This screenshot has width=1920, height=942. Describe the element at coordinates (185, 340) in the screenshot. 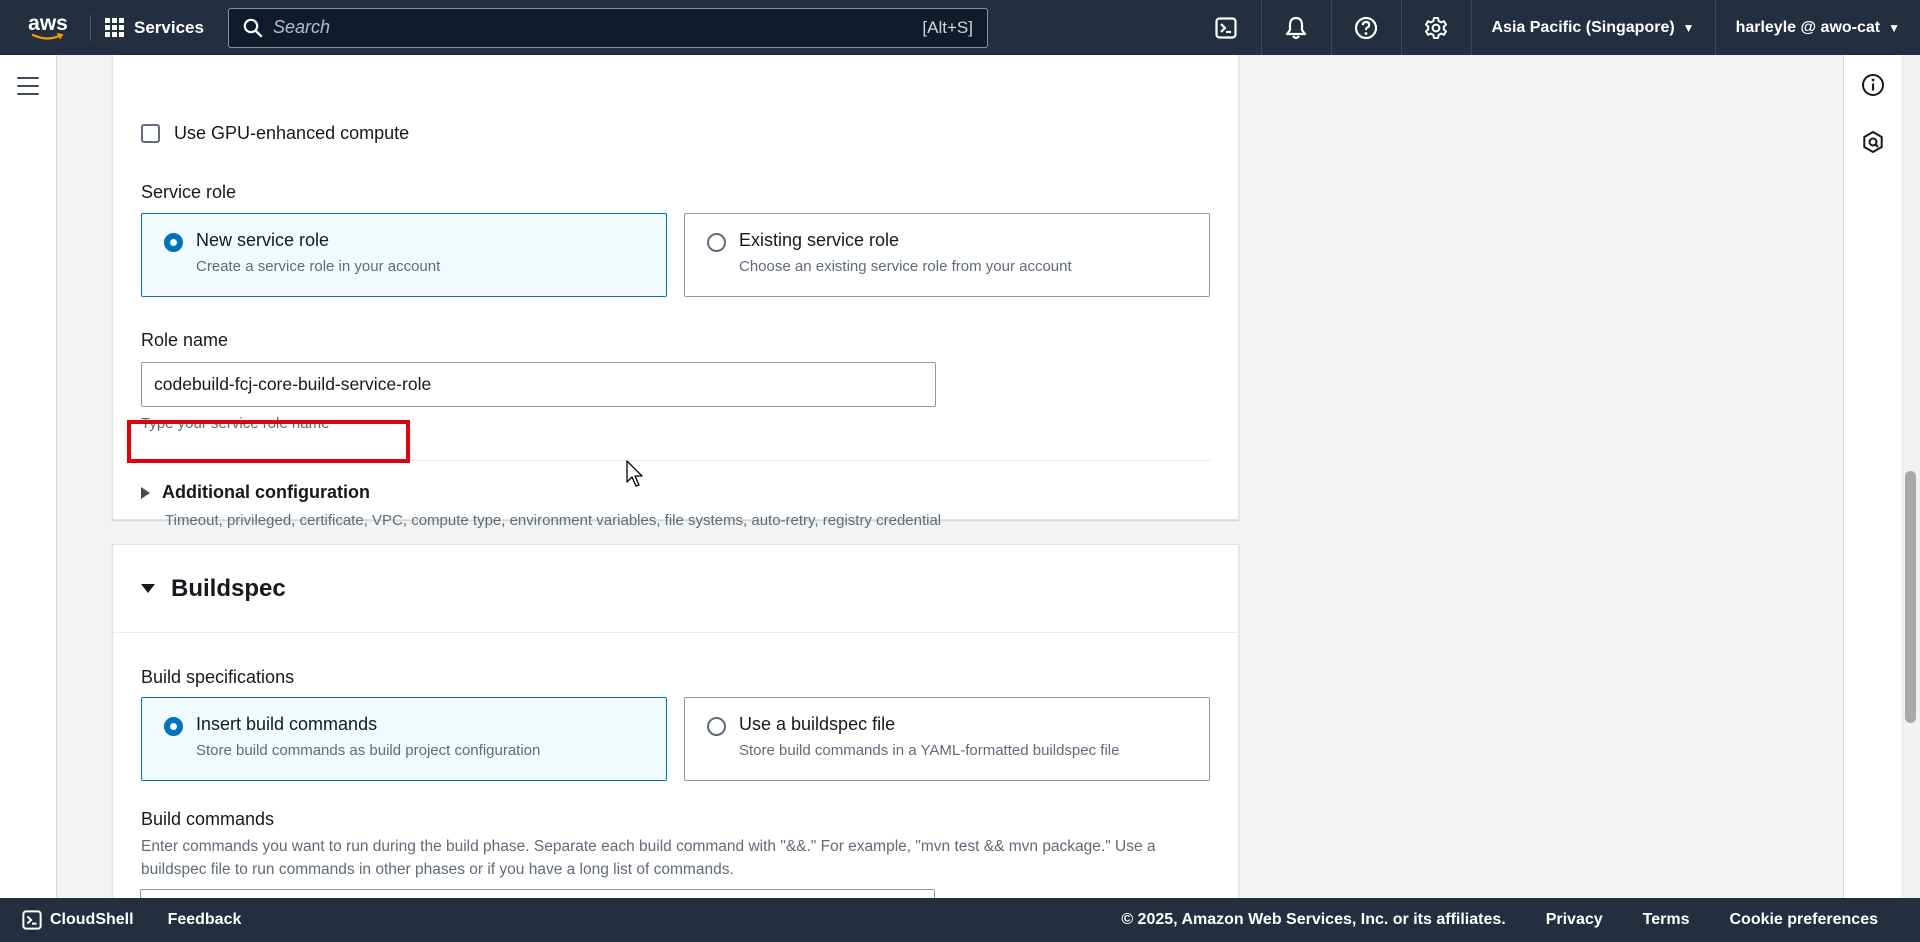

I see `role-name-label: Role name` at that location.